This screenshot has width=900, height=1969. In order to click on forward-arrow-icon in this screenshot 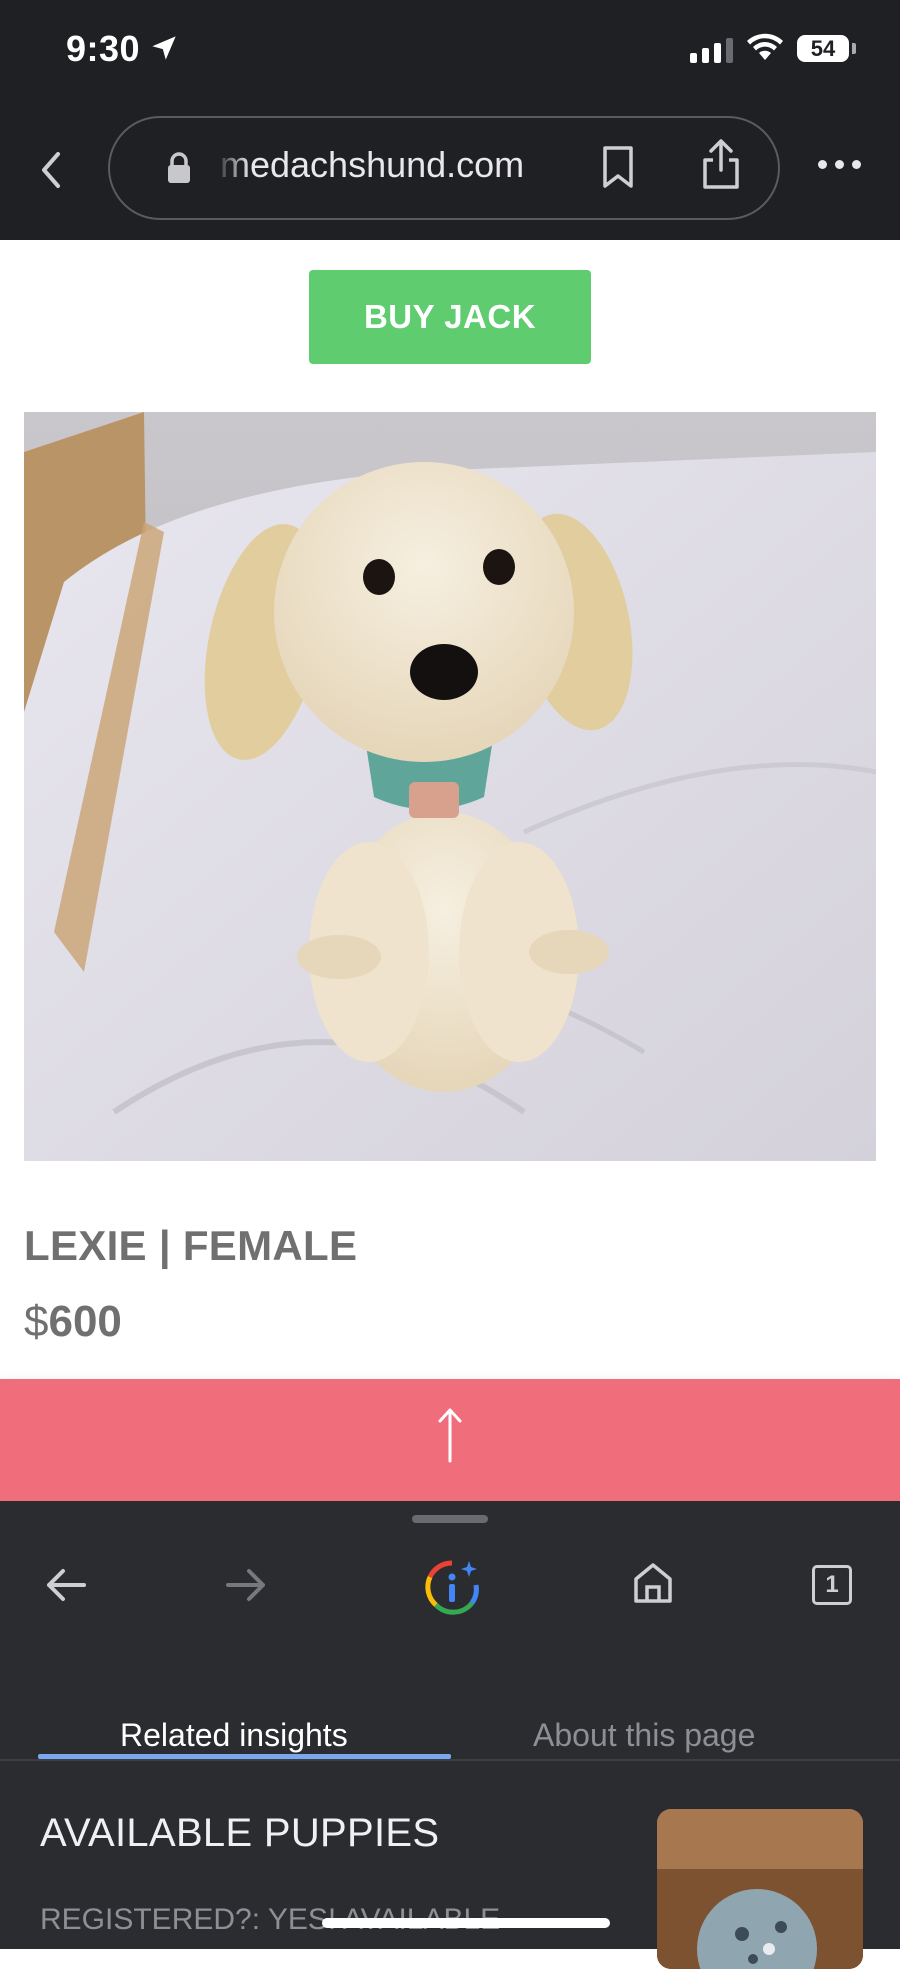, I will do `click(246, 1585)`.